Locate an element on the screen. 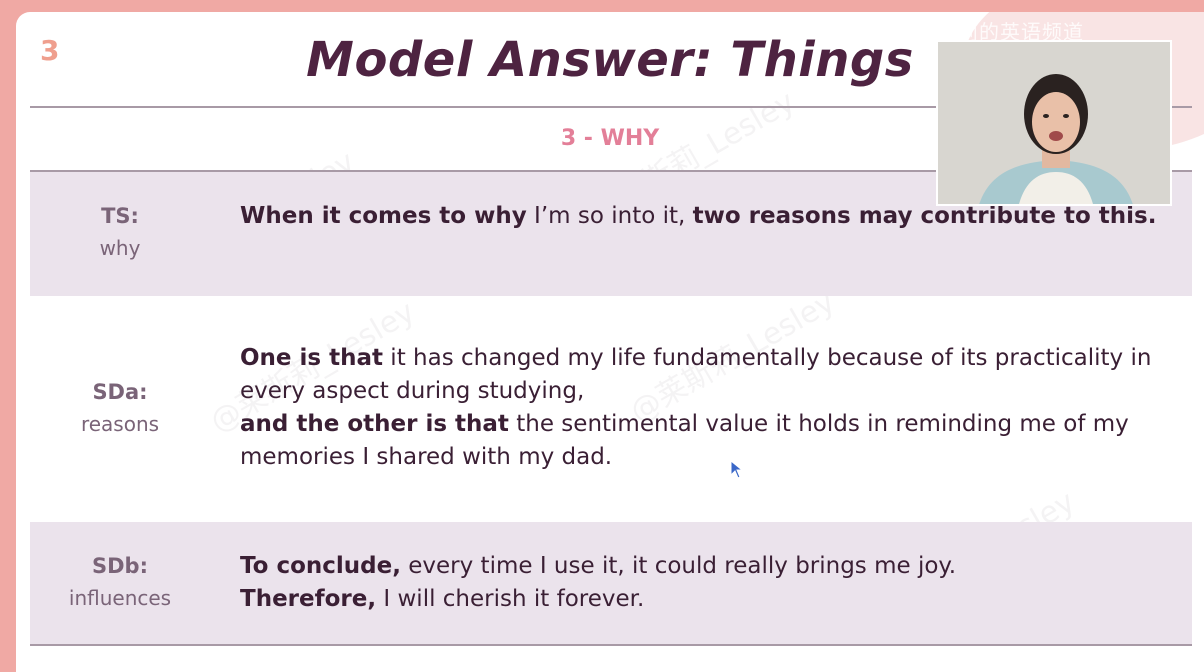 The height and width of the screenshot is (672, 1204). emphasis-text: When it comes to why is located at coordinates (383, 216).